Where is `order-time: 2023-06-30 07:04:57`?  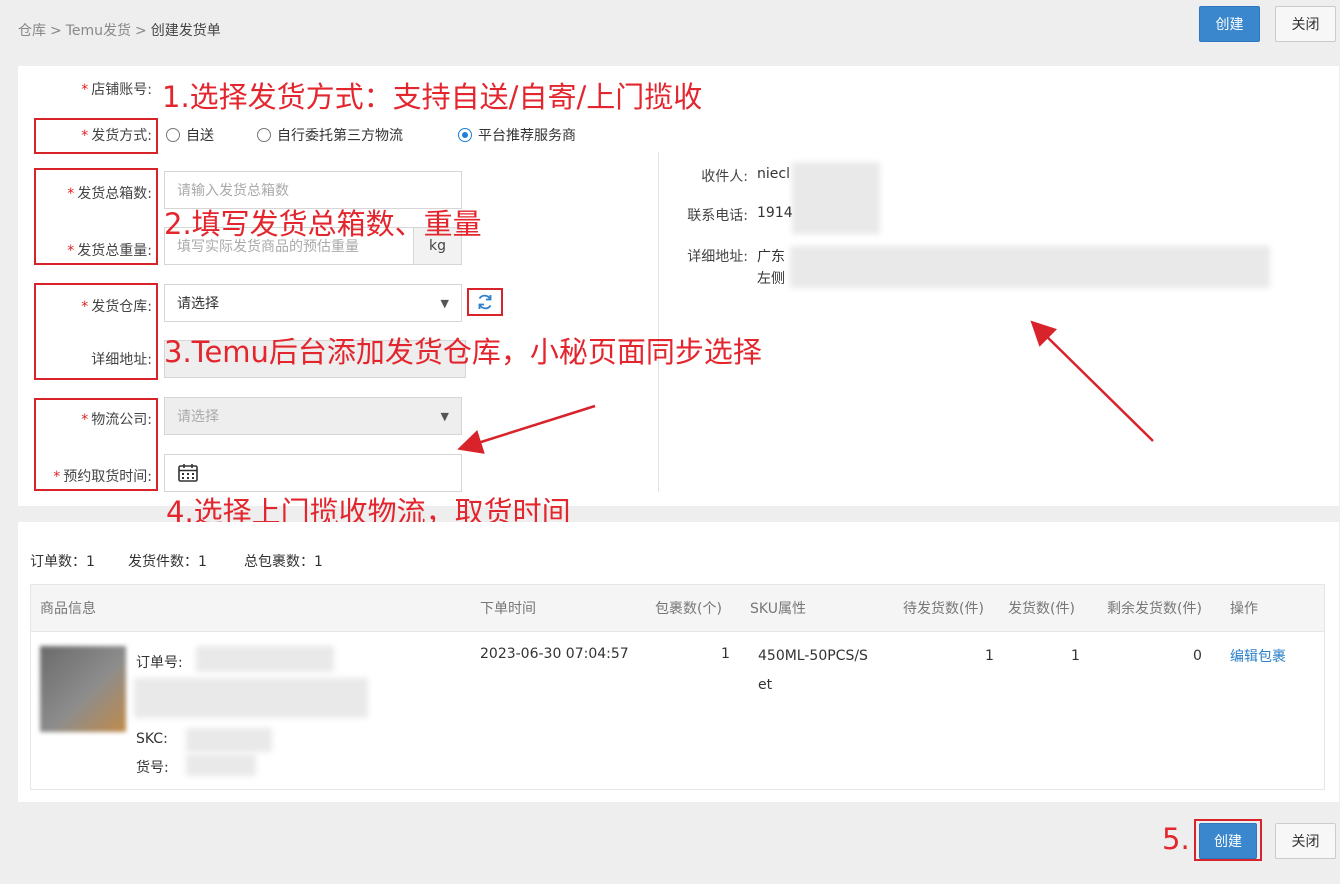
order-time: 2023-06-30 07:04:57 is located at coordinates (554, 654).